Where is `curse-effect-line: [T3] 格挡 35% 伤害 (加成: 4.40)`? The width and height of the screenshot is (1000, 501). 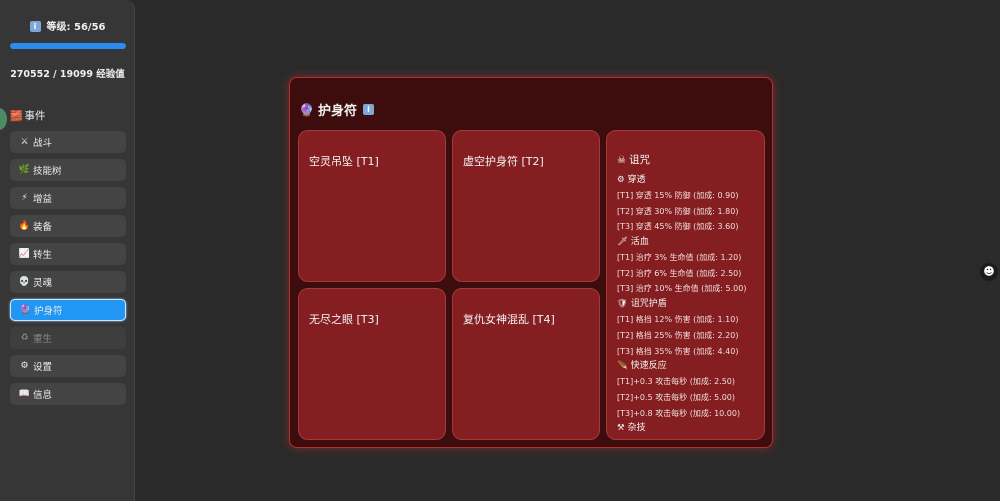
curse-effect-line: [T3] 格挡 35% 伤害 (加成: 4.40) is located at coordinates (678, 351).